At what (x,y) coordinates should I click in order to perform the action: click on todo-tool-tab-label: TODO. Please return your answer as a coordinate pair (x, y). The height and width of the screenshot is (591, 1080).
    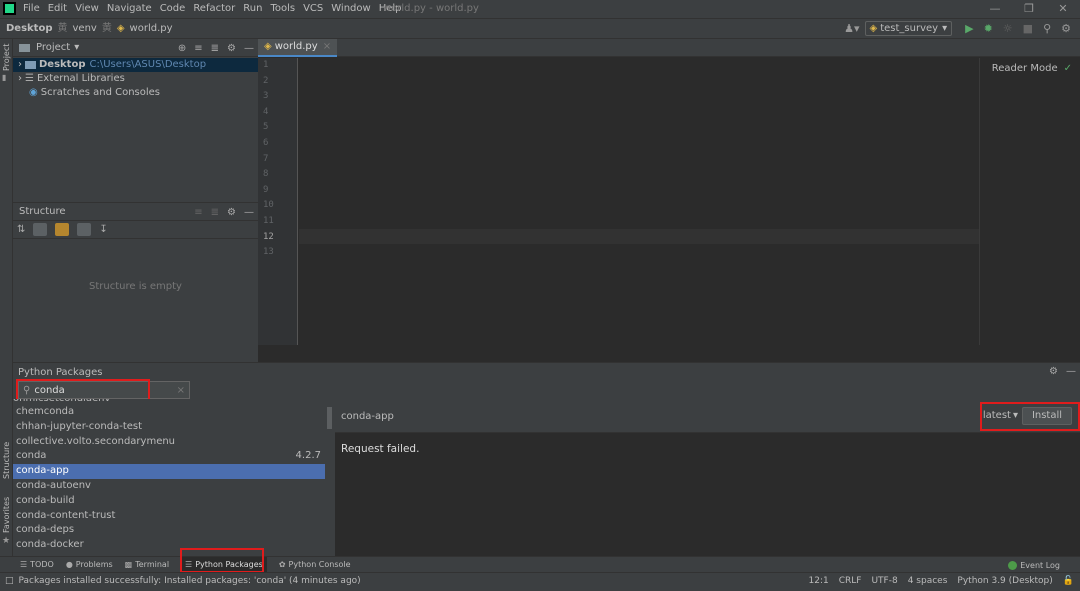
    Looking at the image, I should click on (42, 564).